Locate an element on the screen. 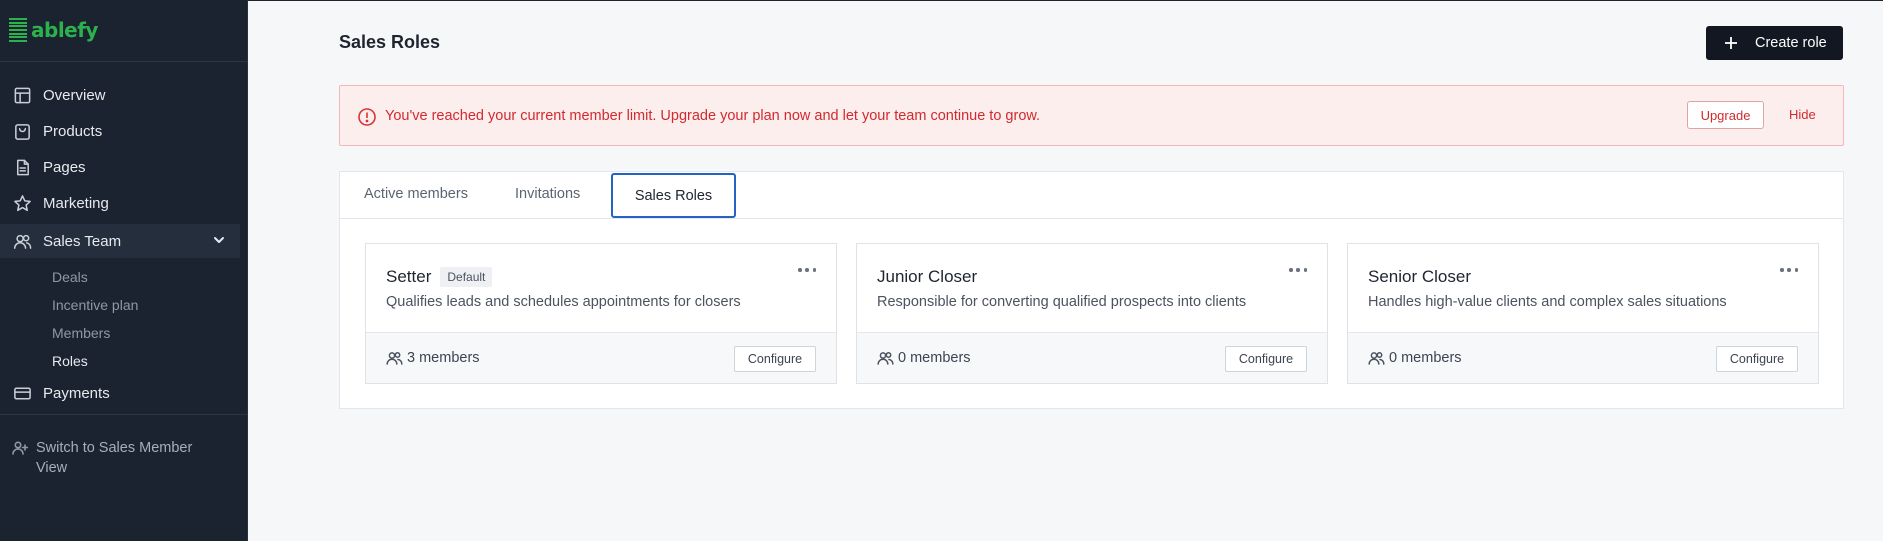 The image size is (1883, 541). tab-sales-roles: Sales Roles is located at coordinates (673, 195).